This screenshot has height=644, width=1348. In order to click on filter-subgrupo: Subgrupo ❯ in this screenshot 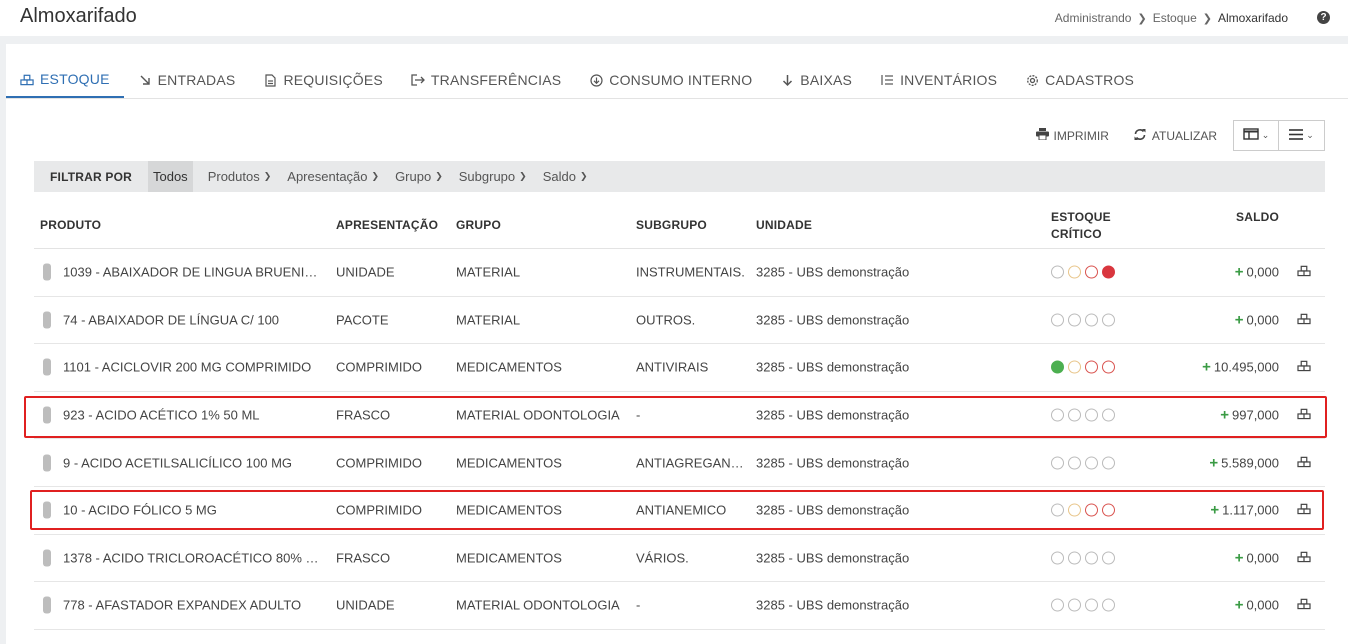, I will do `click(493, 176)`.